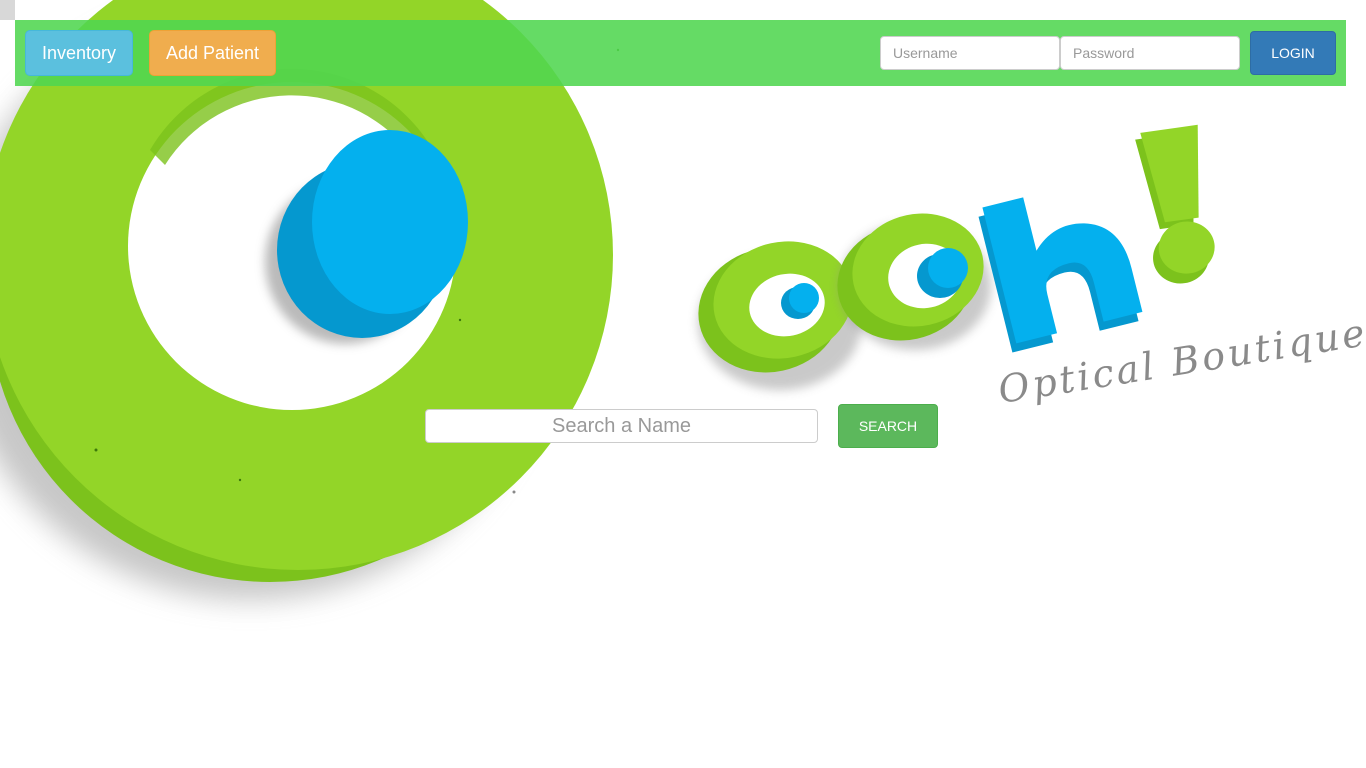  I want to click on password-input, so click(1150, 53).